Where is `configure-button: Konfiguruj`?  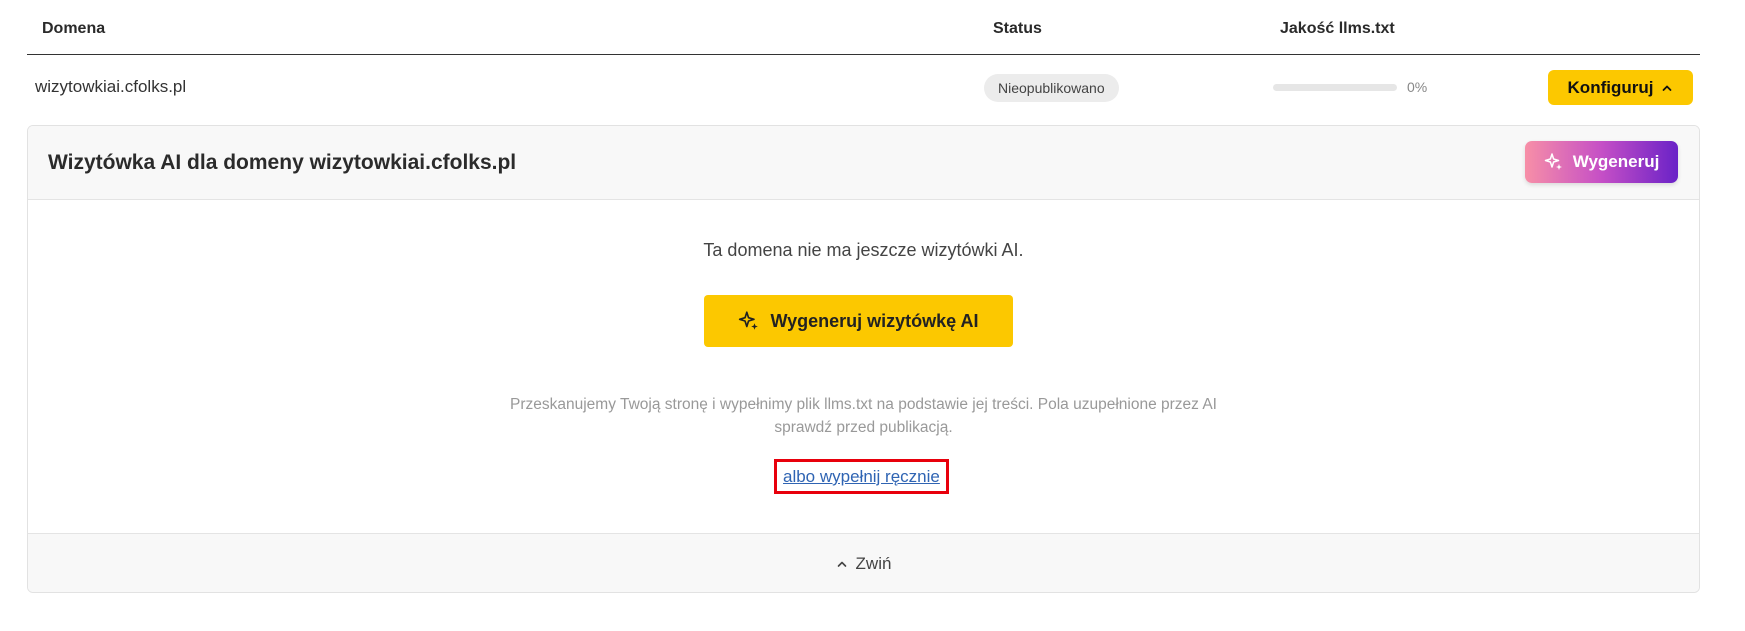
configure-button: Konfiguruj is located at coordinates (1620, 87).